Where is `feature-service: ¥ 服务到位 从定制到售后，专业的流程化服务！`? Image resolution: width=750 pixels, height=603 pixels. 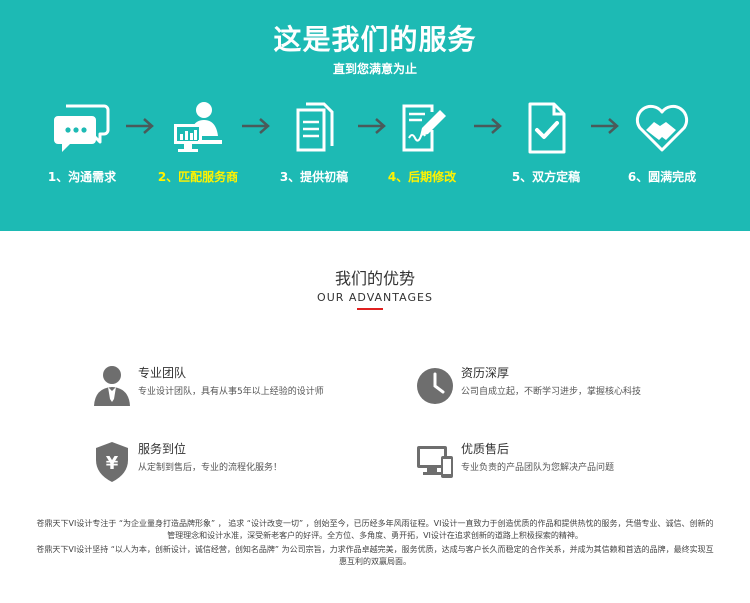
feature-service: ¥ 服务到位 从定制到售后，专业的流程化服务！ is located at coordinates (242, 465).